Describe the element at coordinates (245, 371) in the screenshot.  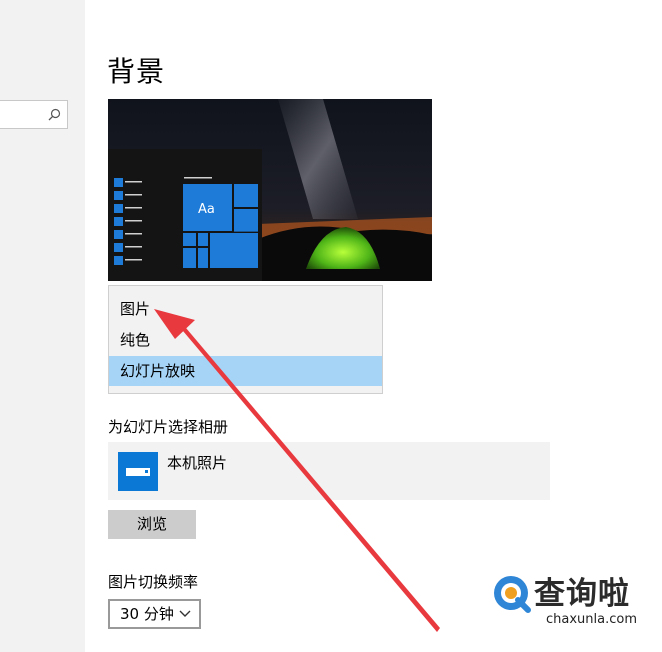
I see `option-slideshow: 幻灯片放映` at that location.